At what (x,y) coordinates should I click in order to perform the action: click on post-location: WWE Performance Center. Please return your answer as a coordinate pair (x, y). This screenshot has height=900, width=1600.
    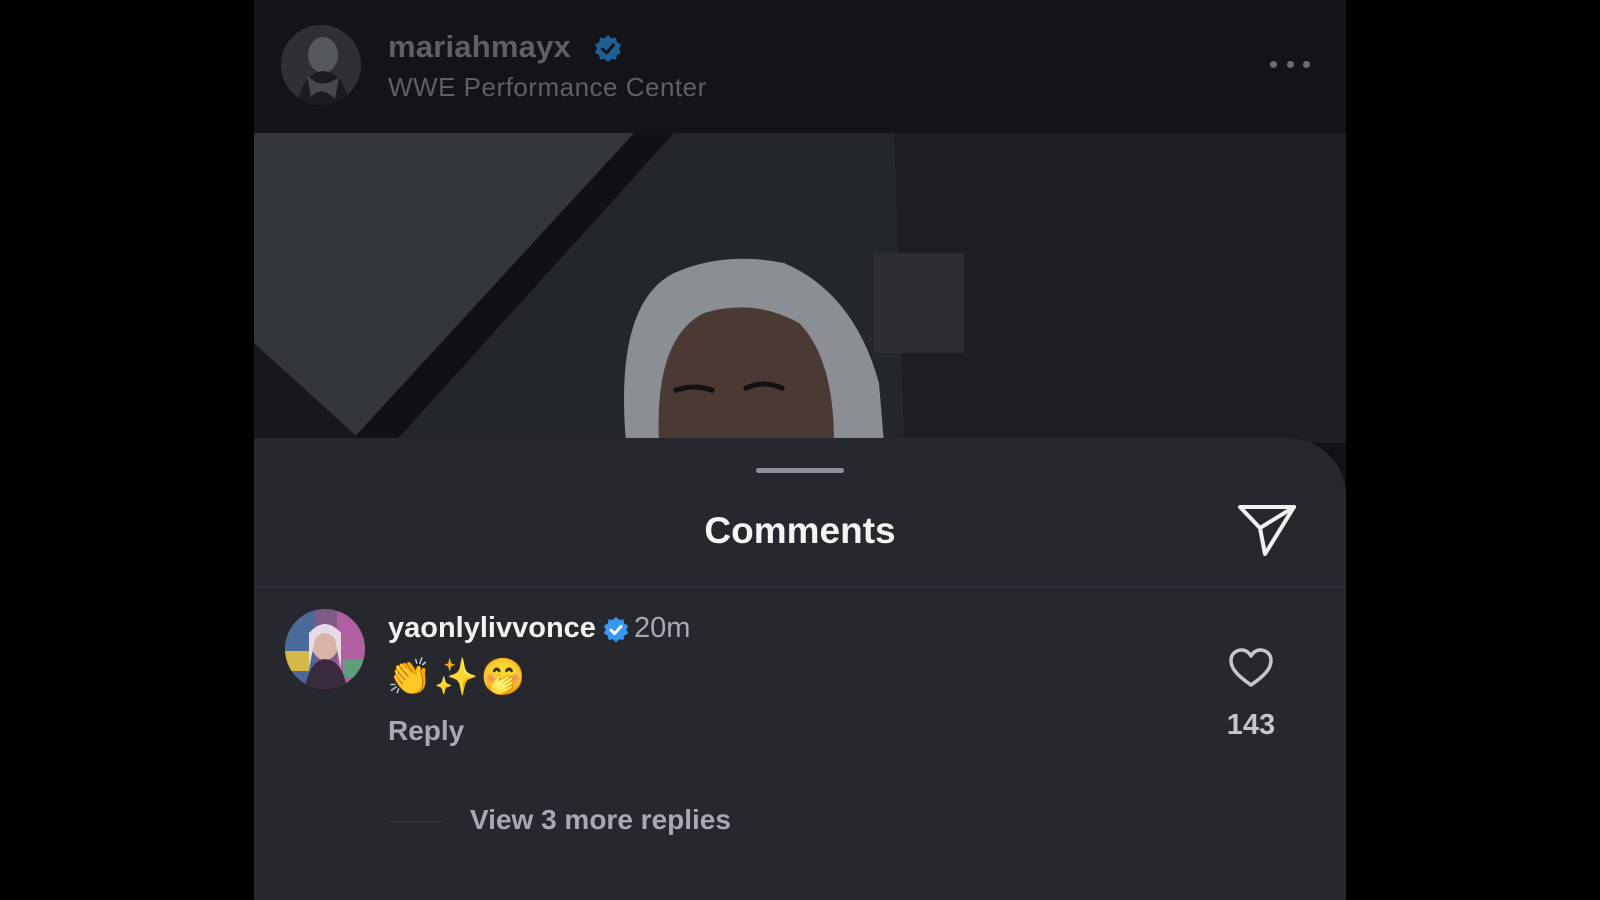
    Looking at the image, I should click on (547, 87).